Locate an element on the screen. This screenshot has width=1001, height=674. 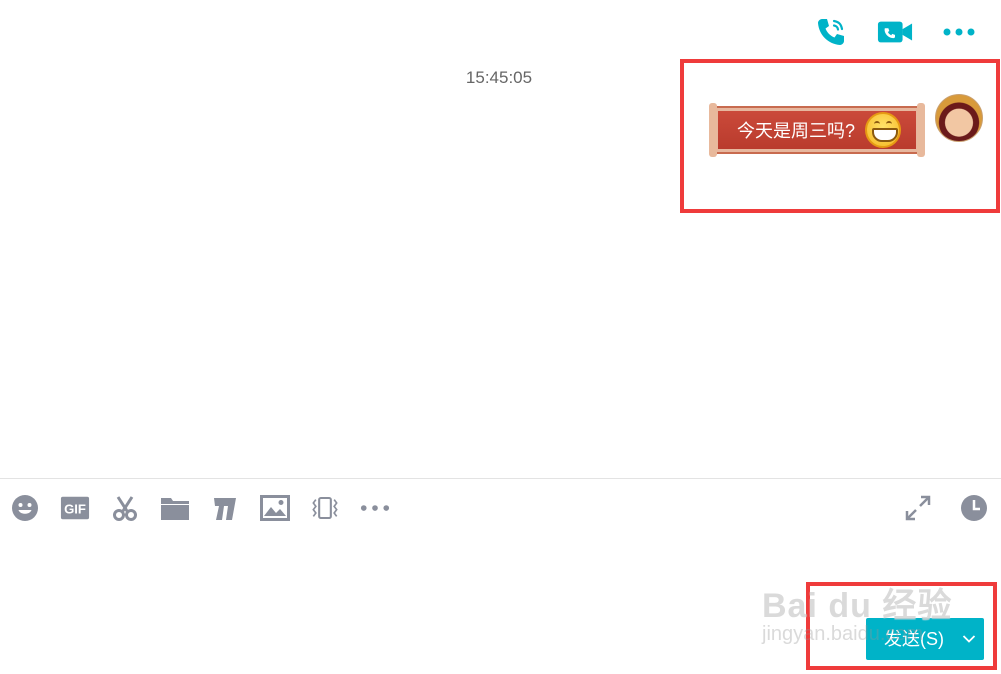
avatar is located at coordinates (959, 118).